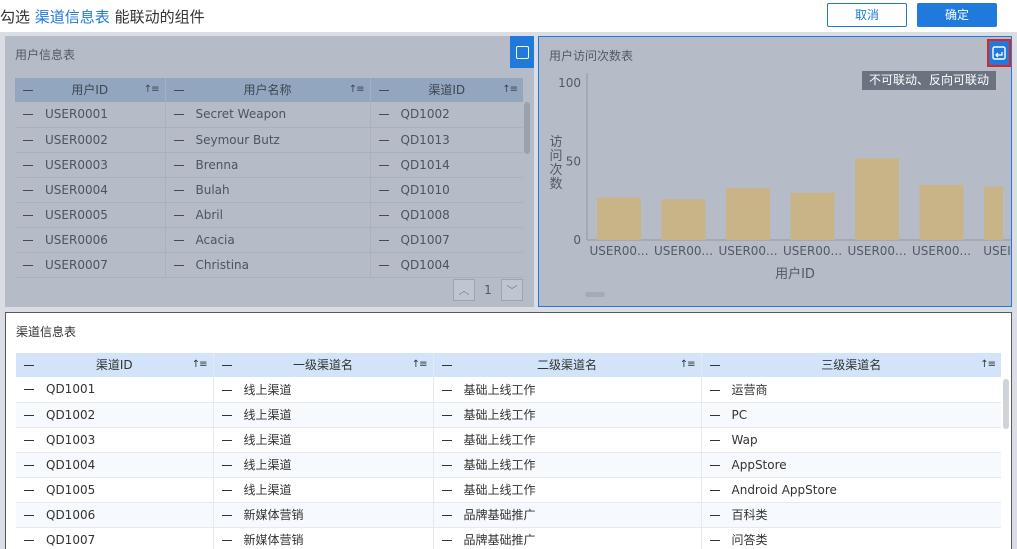 The image size is (1017, 549). What do you see at coordinates (867, 15) in the screenshot?
I see `cancel-button: 取消` at bounding box center [867, 15].